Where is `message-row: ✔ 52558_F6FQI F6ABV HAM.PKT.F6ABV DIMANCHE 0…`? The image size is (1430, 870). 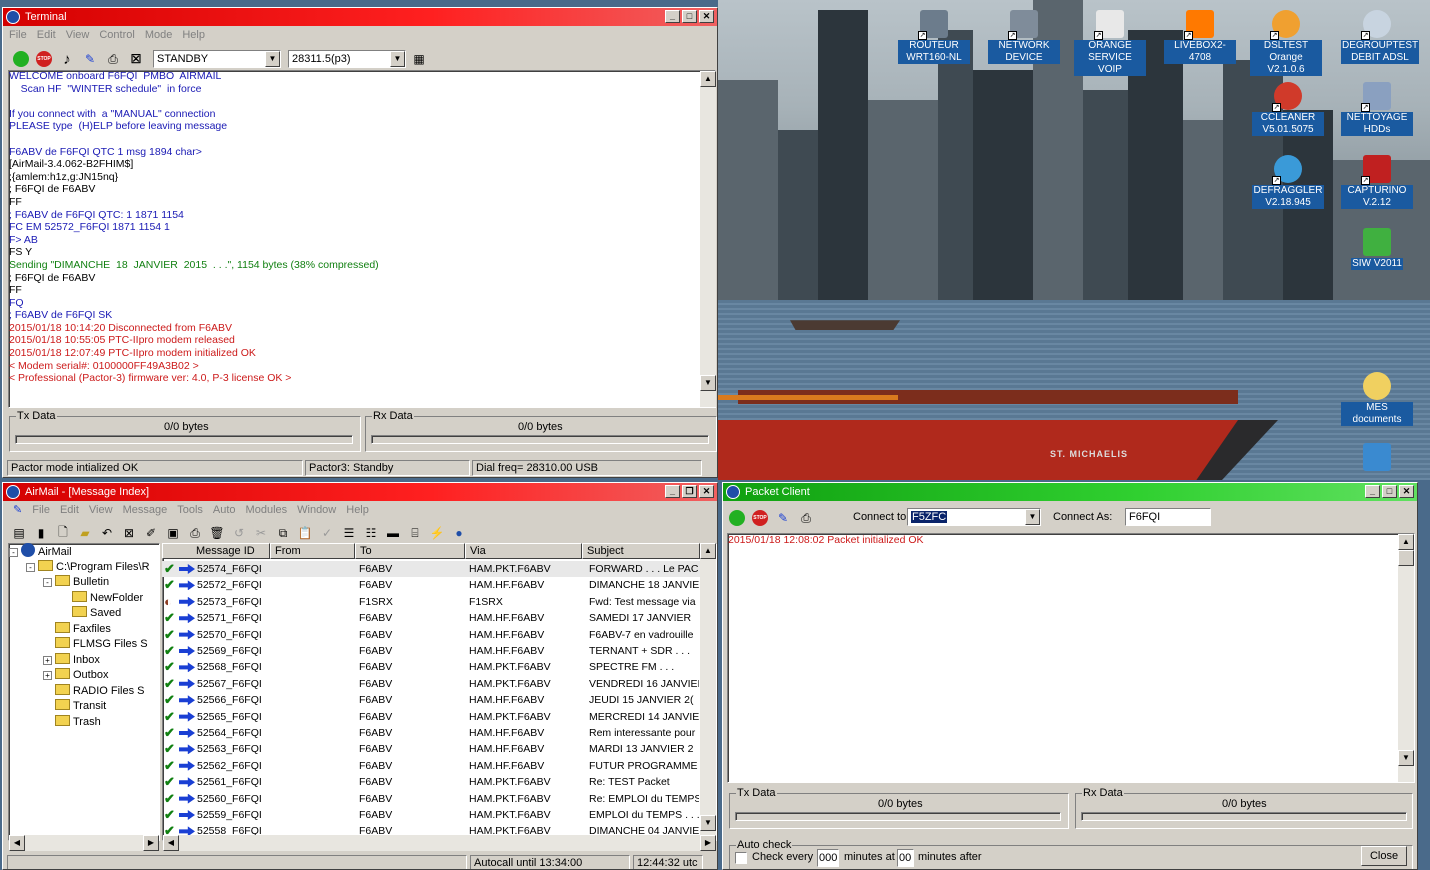
message-row: ✔ 52558_F6FQI F6ABV HAM.PKT.F6ABV DIMANCHE 0… is located at coordinates (431, 829).